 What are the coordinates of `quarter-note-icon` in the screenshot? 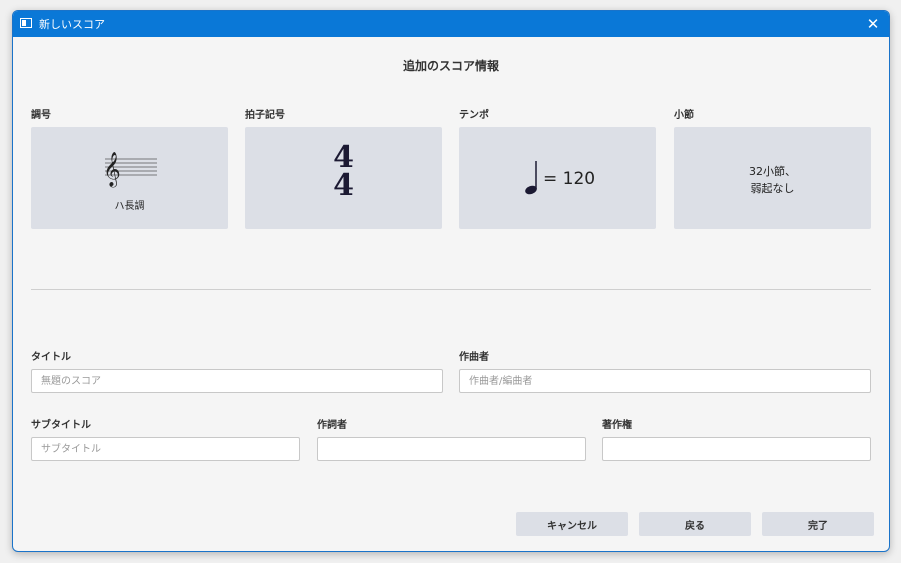 It's located at (531, 178).